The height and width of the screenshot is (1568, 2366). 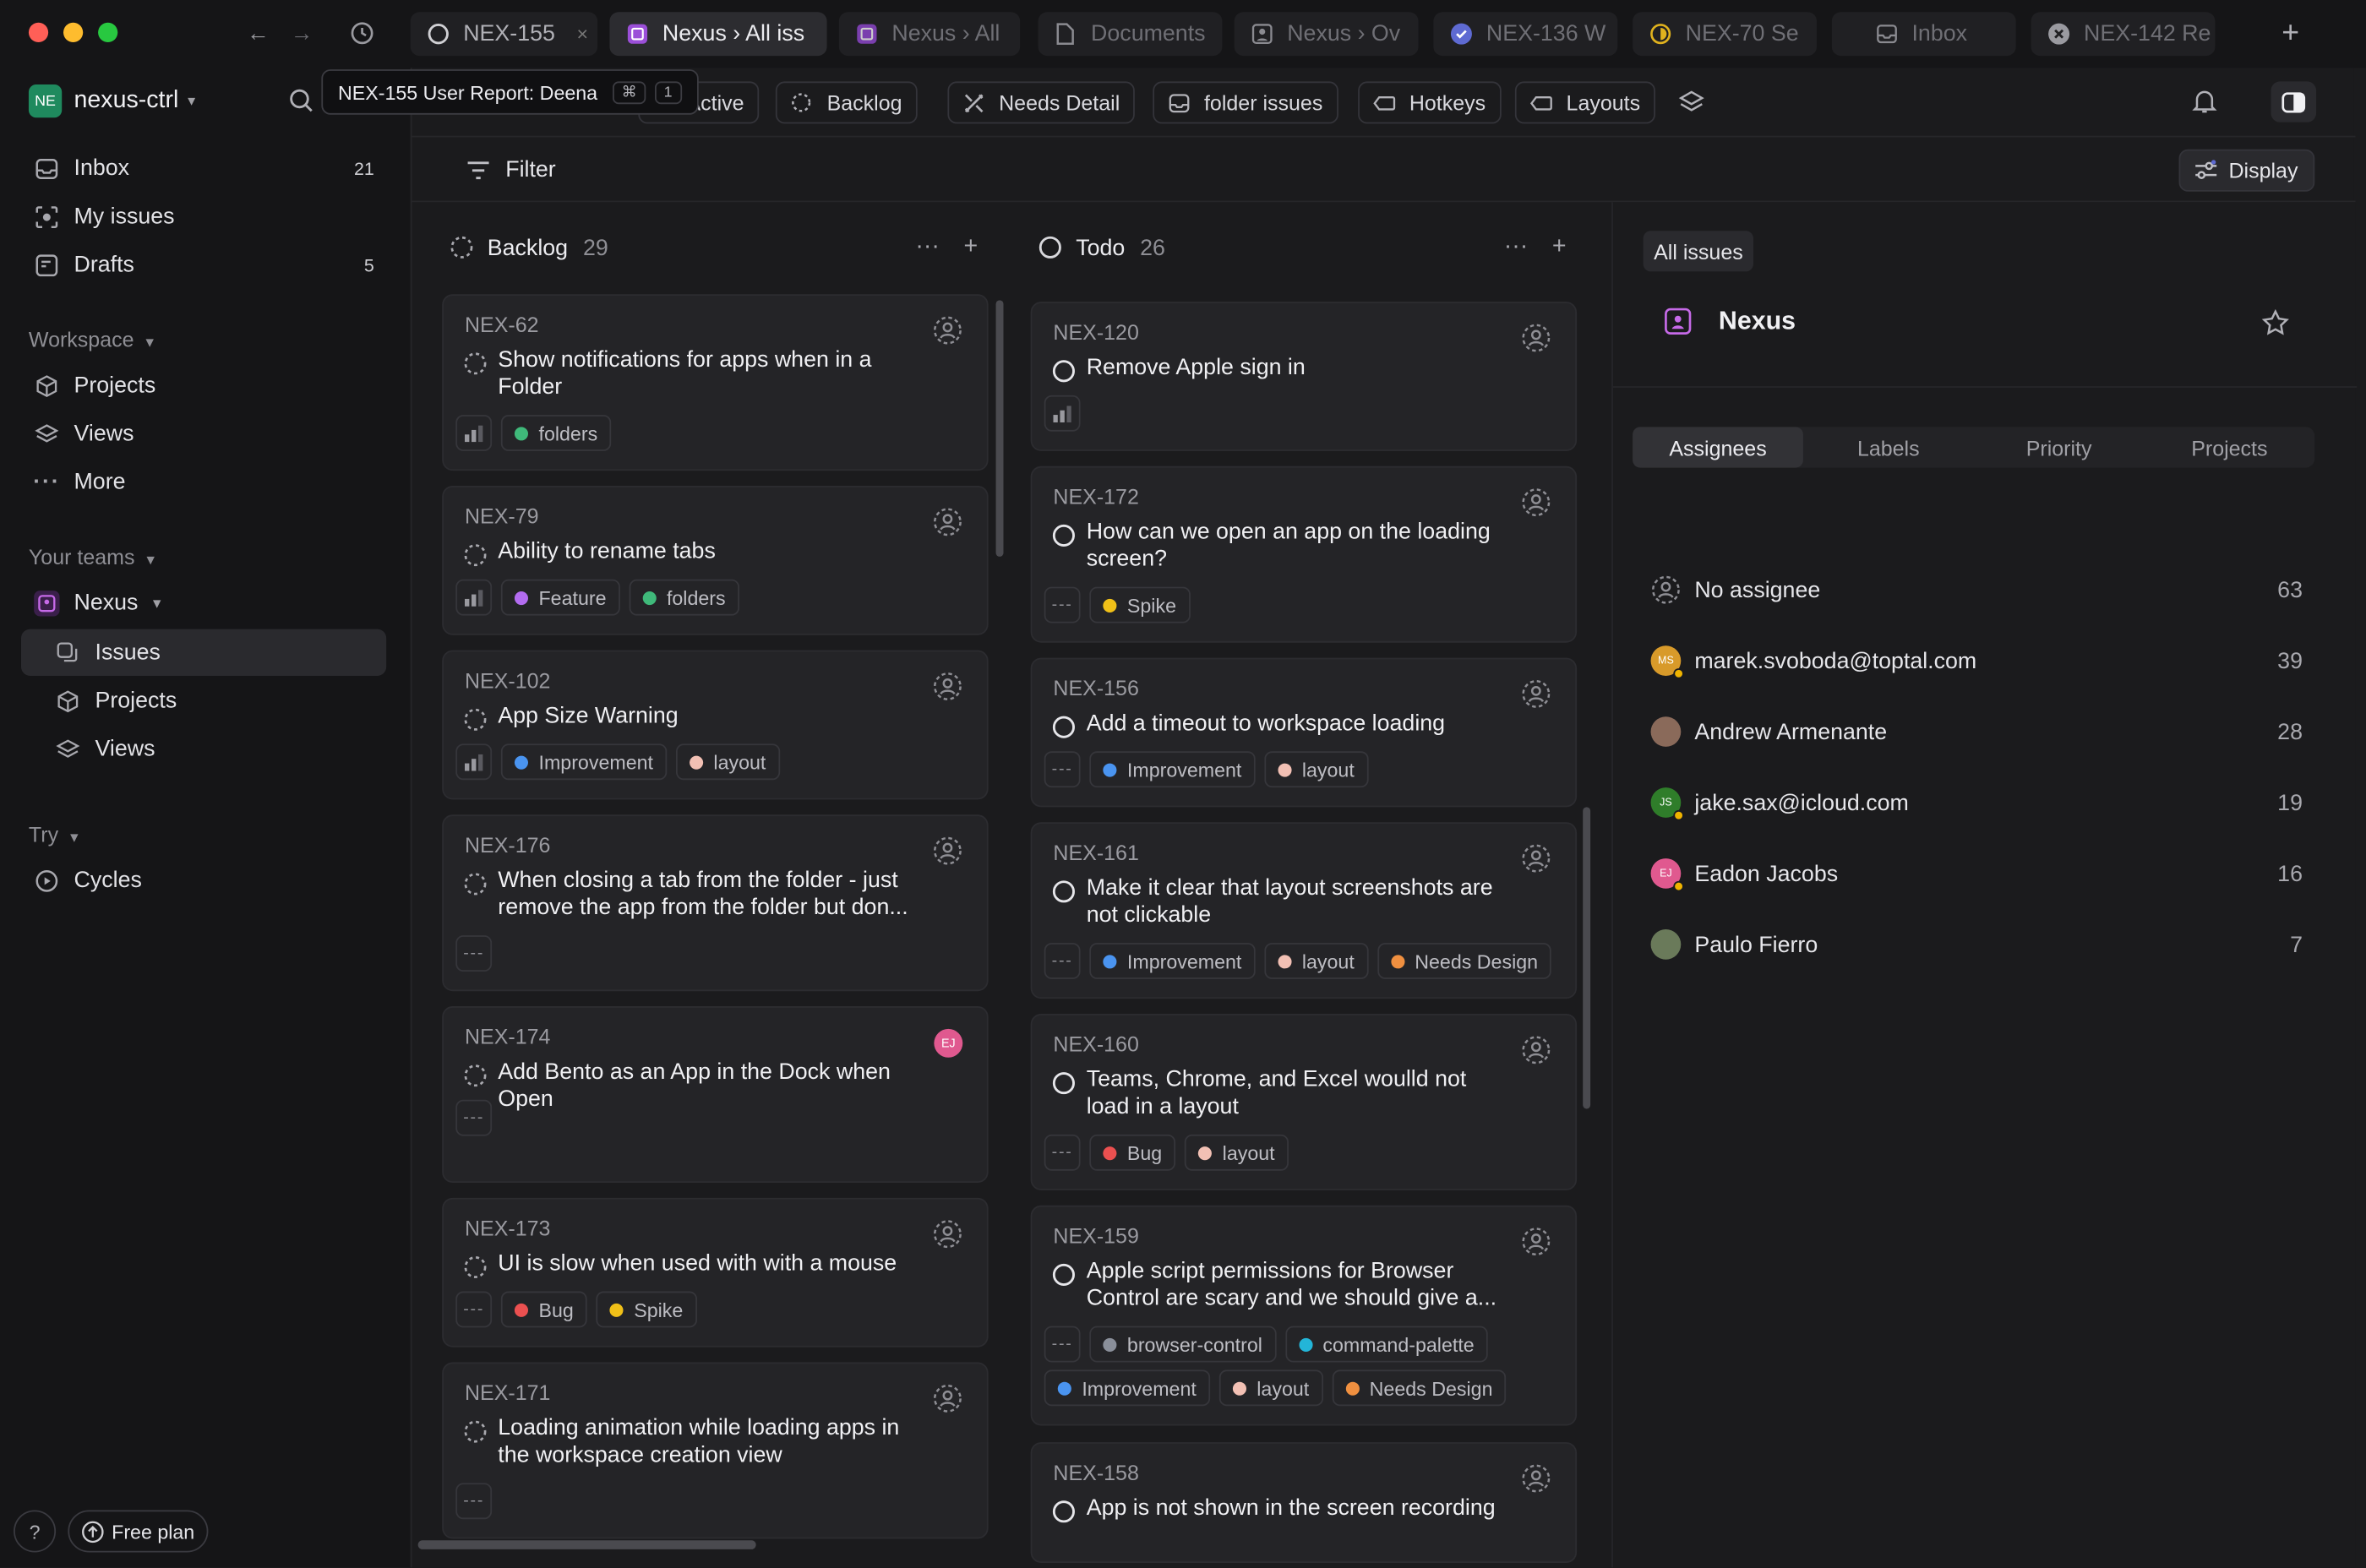 What do you see at coordinates (1976, 944) in the screenshot?
I see `assignee-row: Paulo Fierro 7` at bounding box center [1976, 944].